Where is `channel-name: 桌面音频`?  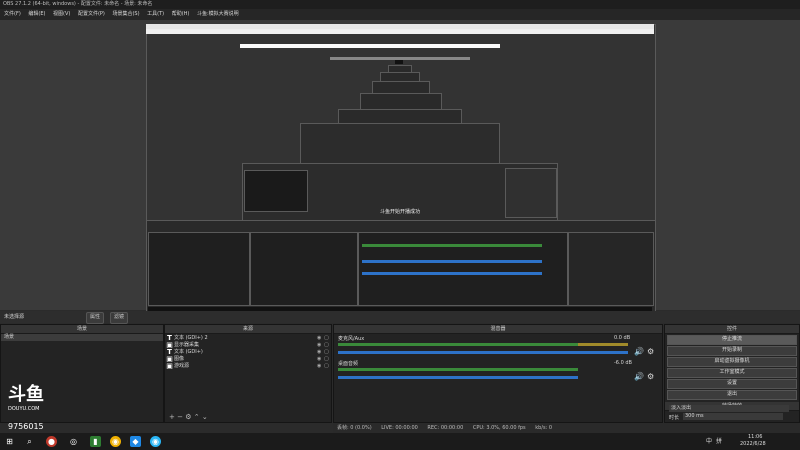 channel-name: 桌面音频 is located at coordinates (348, 364).